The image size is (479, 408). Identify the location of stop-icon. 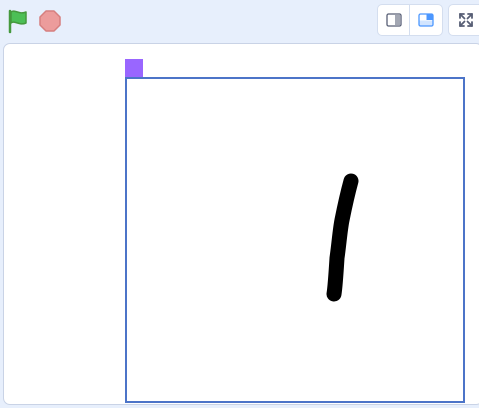
(50, 21).